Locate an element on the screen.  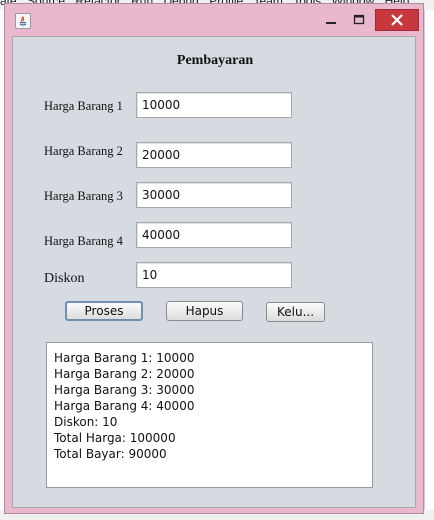
maximize-button is located at coordinates (359, 20).